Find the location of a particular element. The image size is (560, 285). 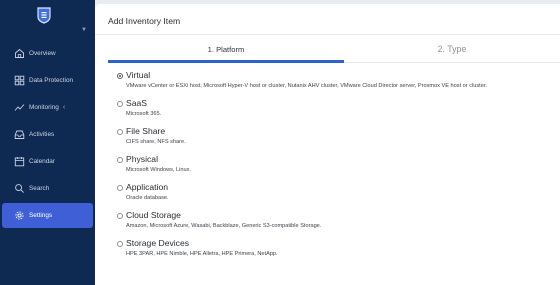

option-description: Oracle database. is located at coordinates (147, 198).